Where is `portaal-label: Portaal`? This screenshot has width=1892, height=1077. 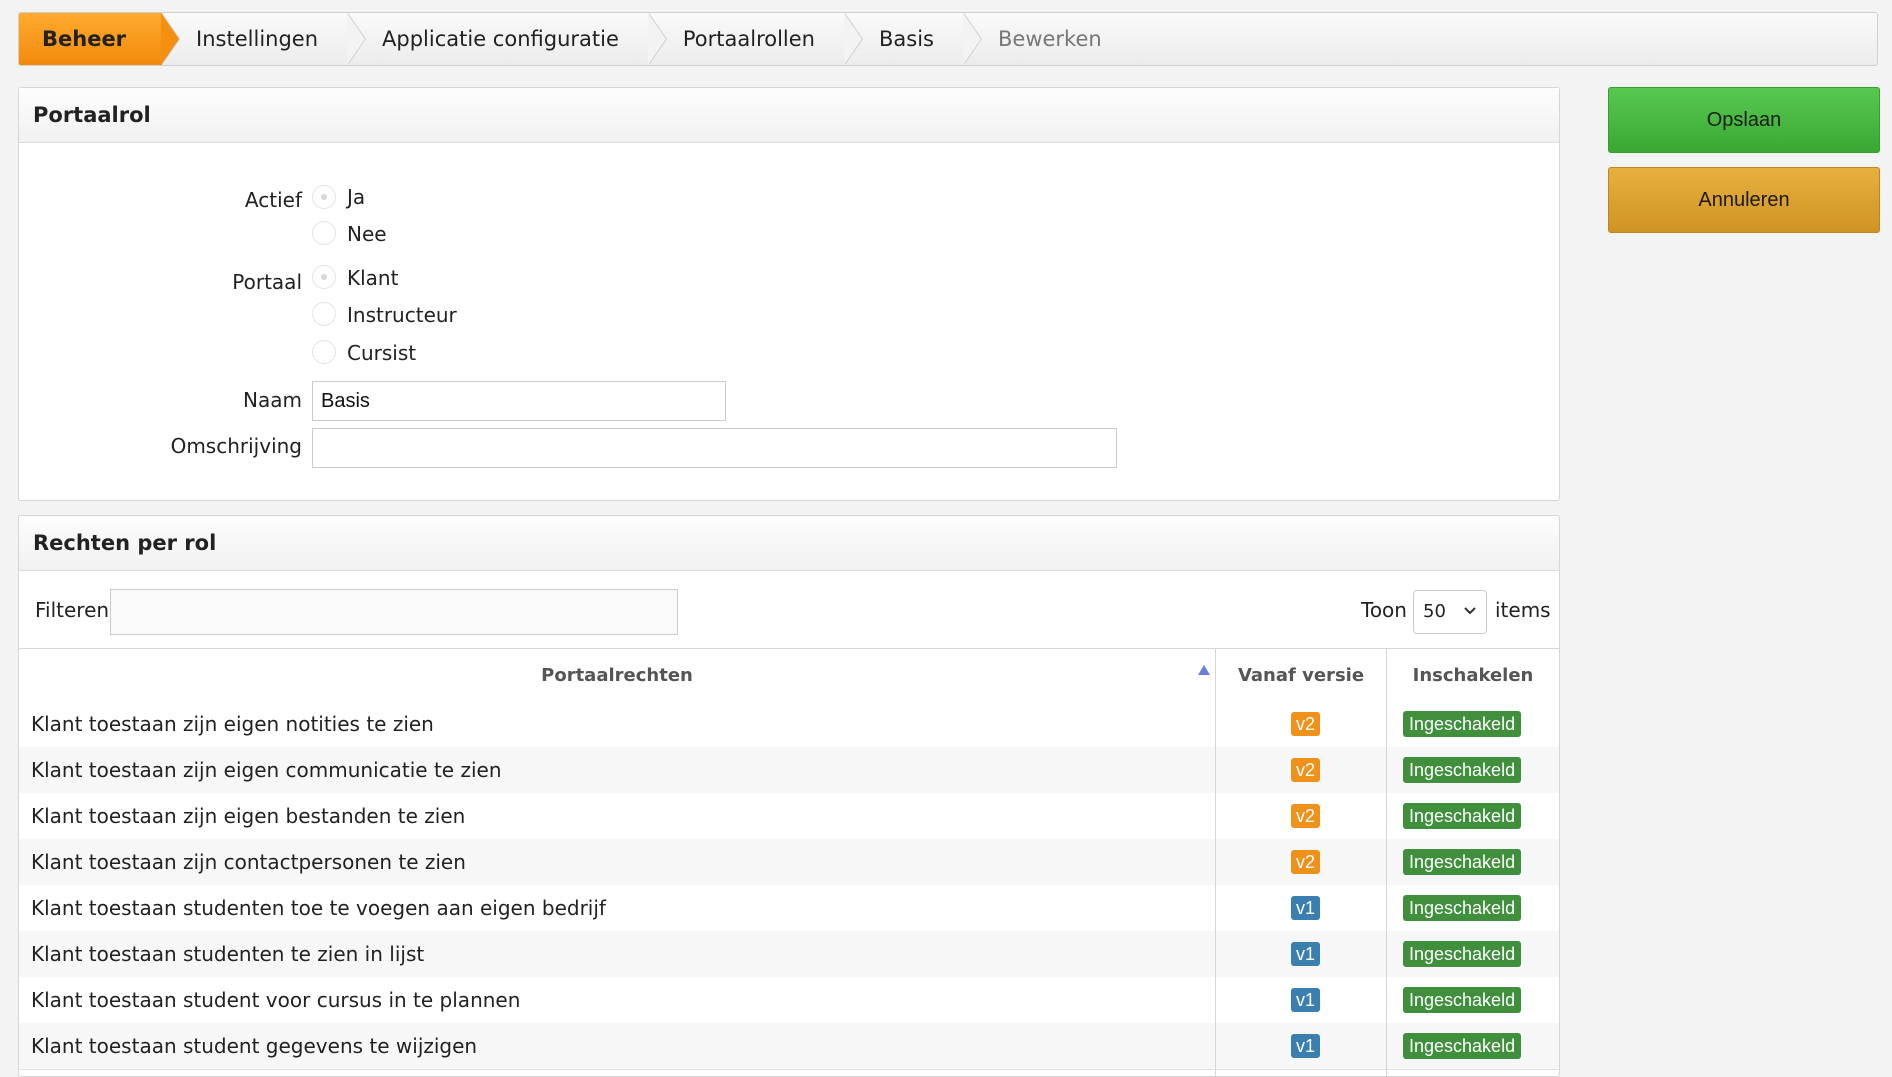
portaal-label: Portaal is located at coordinates (267, 282).